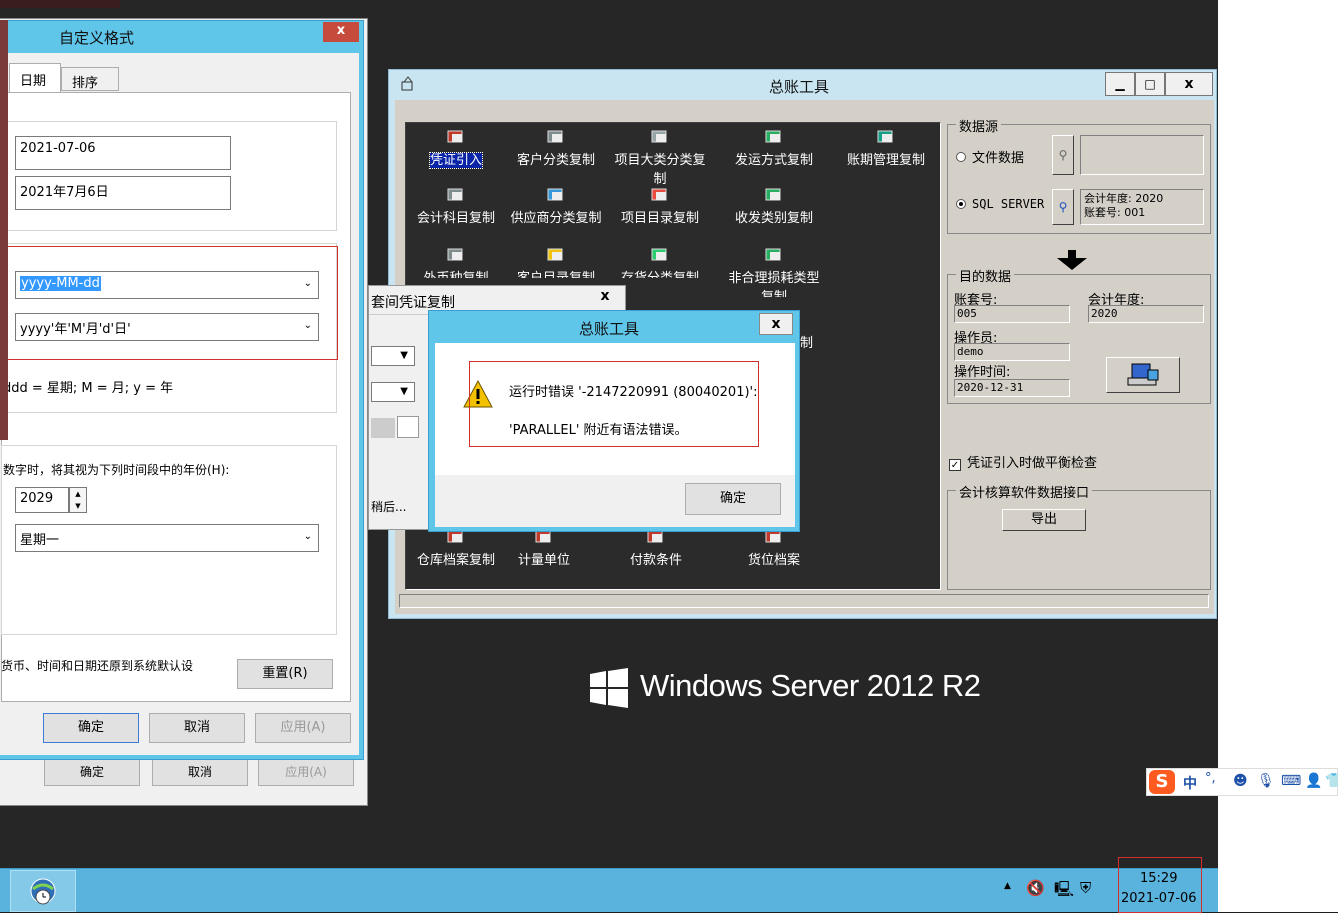 Image resolution: width=1338 pixels, height=913 pixels. I want to click on function-item-2: 项目大类分类复制, so click(660, 158).